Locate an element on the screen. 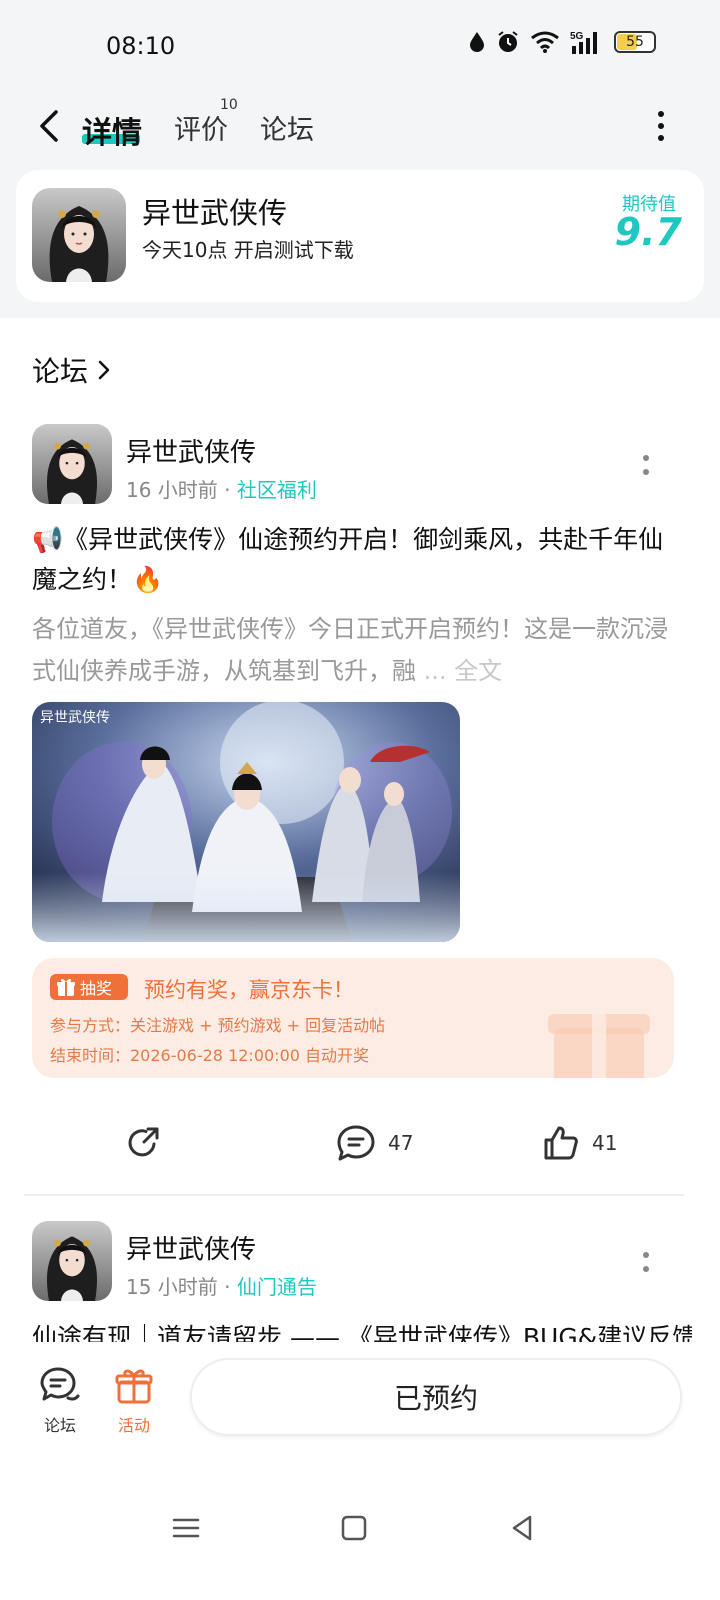  comment-icon is located at coordinates (356, 1143).